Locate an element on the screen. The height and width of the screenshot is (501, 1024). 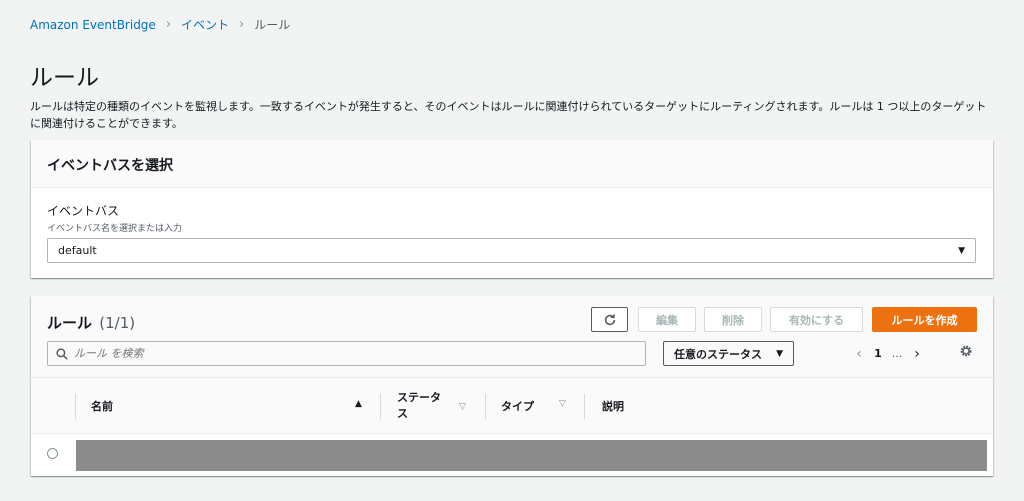
rule-search is located at coordinates (346, 353).